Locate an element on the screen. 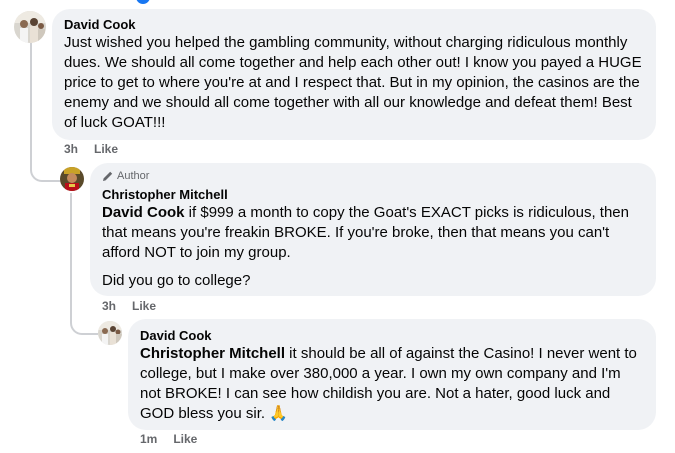 The image size is (675, 453). mention-link: Christopher Mitchell is located at coordinates (212, 353).